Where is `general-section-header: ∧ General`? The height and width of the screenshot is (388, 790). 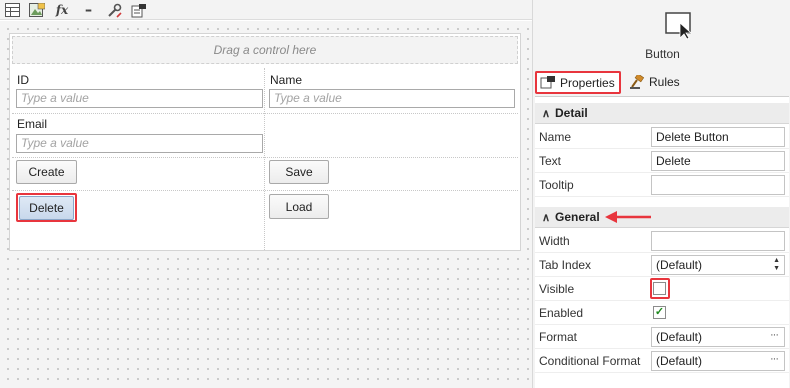 general-section-header: ∧ General is located at coordinates (662, 217).